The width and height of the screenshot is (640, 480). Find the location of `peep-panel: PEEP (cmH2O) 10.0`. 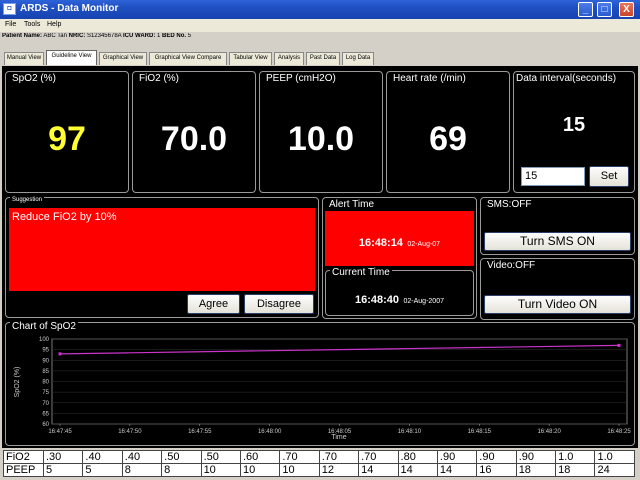

peep-panel: PEEP (cmH2O) 10.0 is located at coordinates (321, 132).